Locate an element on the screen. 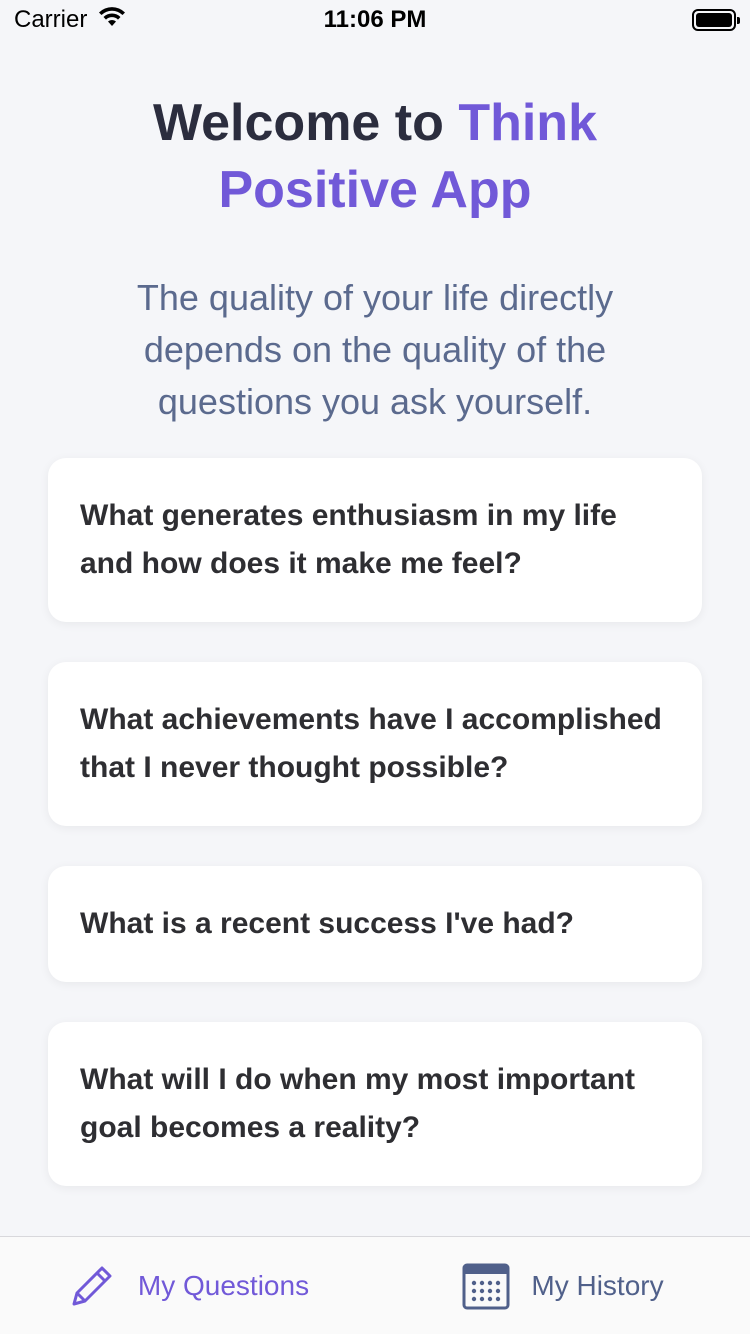 The width and height of the screenshot is (750, 1334). pencil-icon is located at coordinates (92, 1286).